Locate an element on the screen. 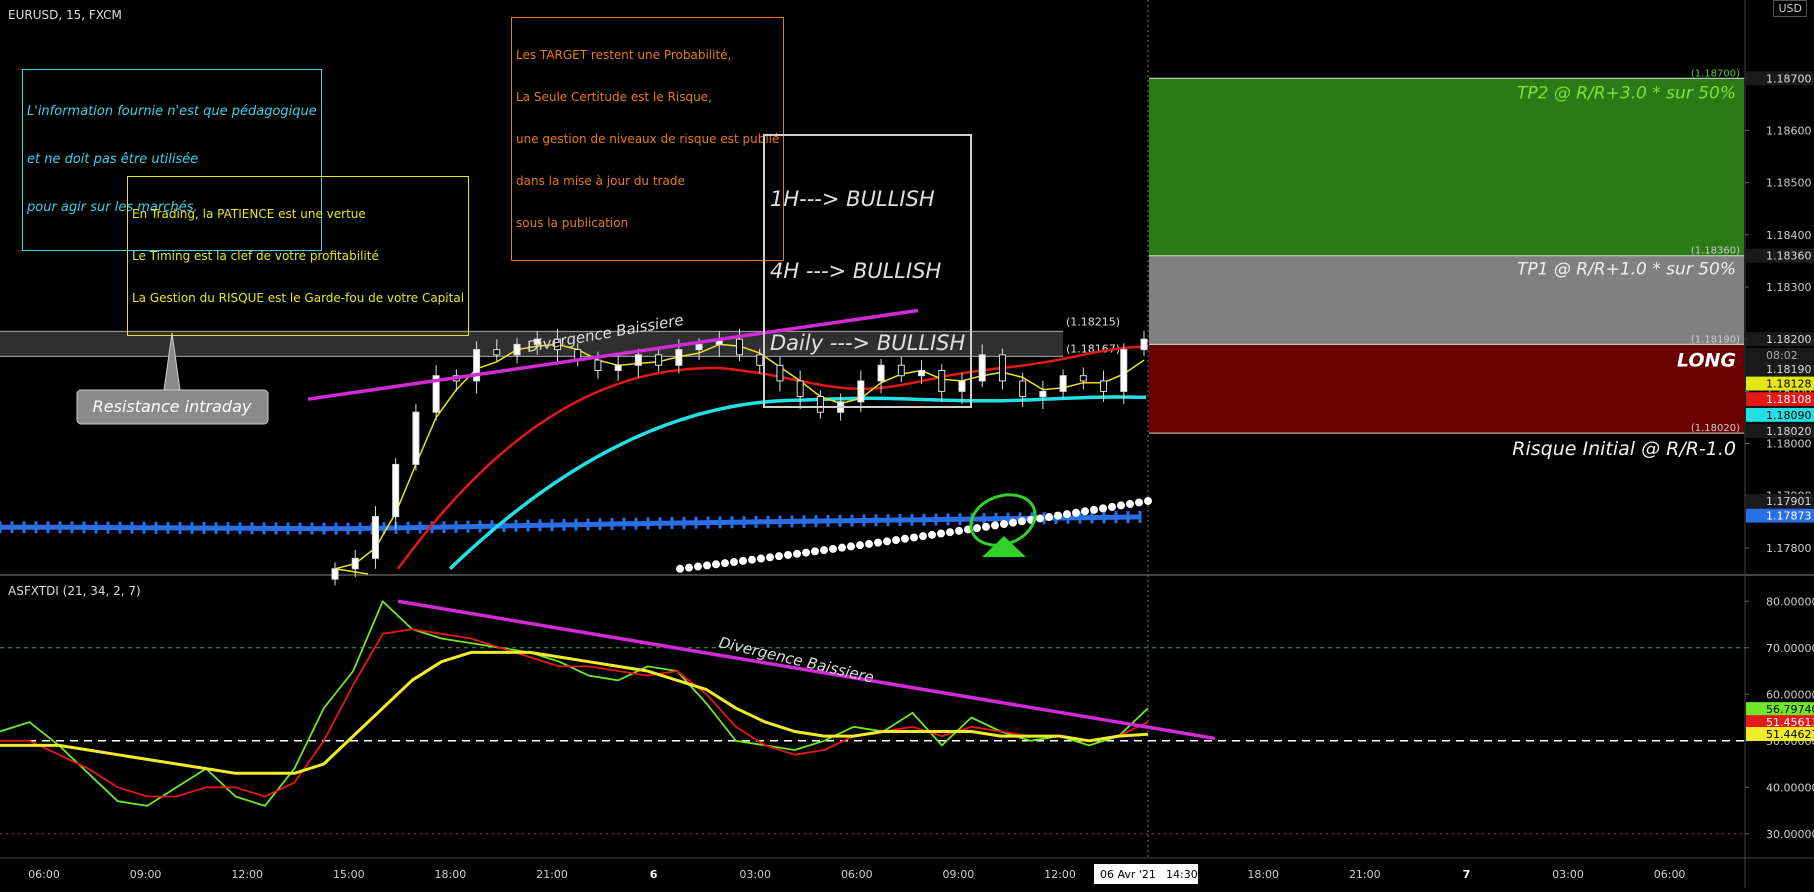 The width and height of the screenshot is (1814, 892). price-badge-label: 1.17901 is located at coordinates (1789, 501).